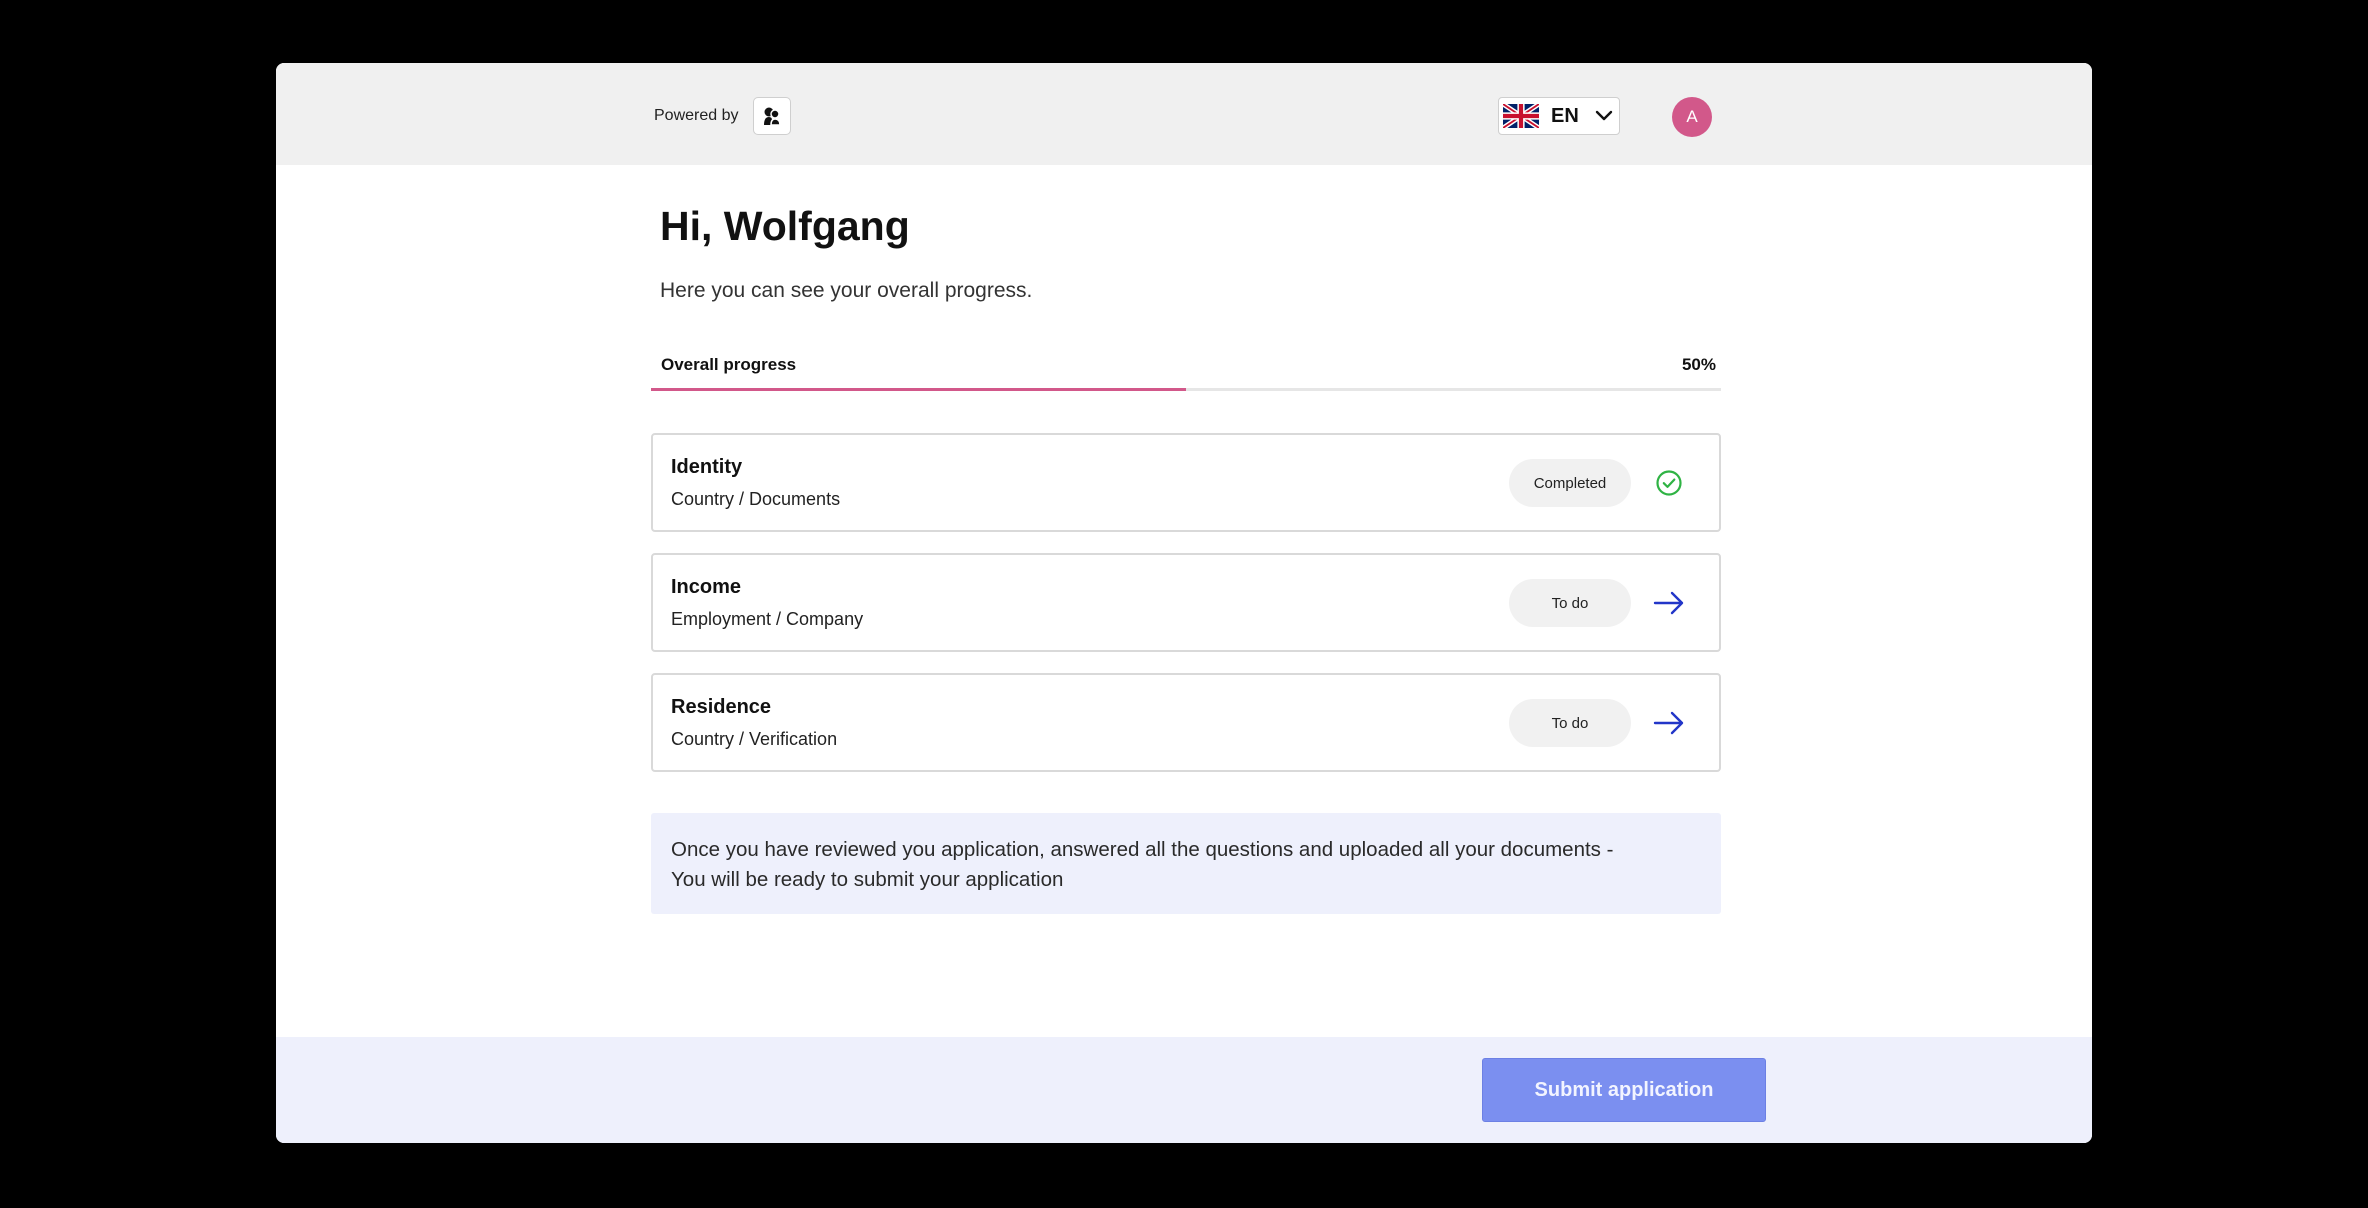 The width and height of the screenshot is (2368, 1208). What do you see at coordinates (1604, 116) in the screenshot?
I see `chevron-down-icon` at bounding box center [1604, 116].